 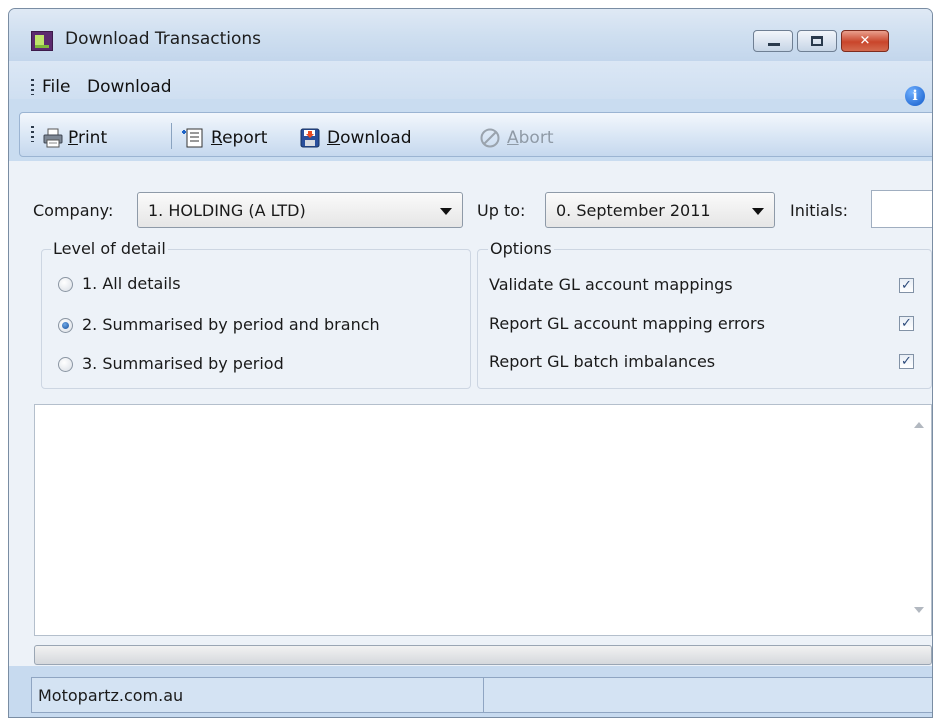 What do you see at coordinates (470, 35) in the screenshot?
I see `title-bar: Download Transactions ✕` at bounding box center [470, 35].